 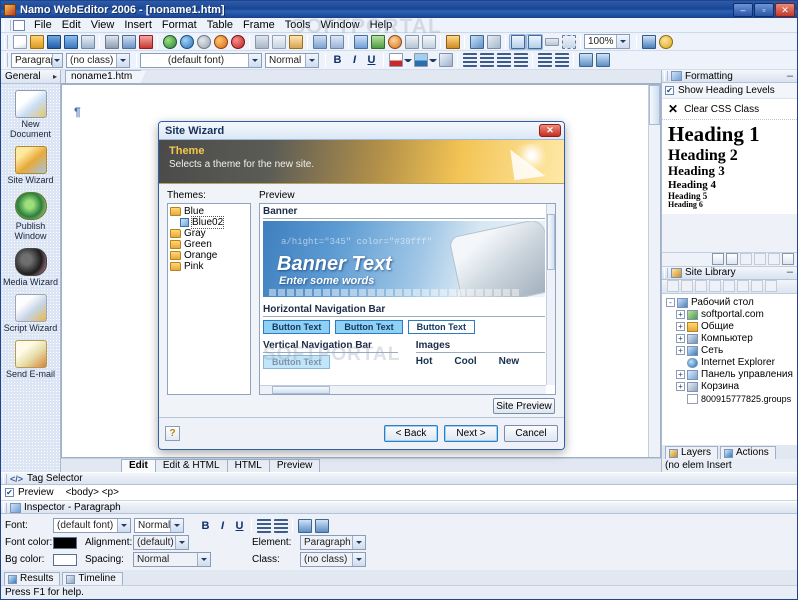 What do you see at coordinates (103, 25) in the screenshot?
I see `menu-item-view: View` at bounding box center [103, 25].